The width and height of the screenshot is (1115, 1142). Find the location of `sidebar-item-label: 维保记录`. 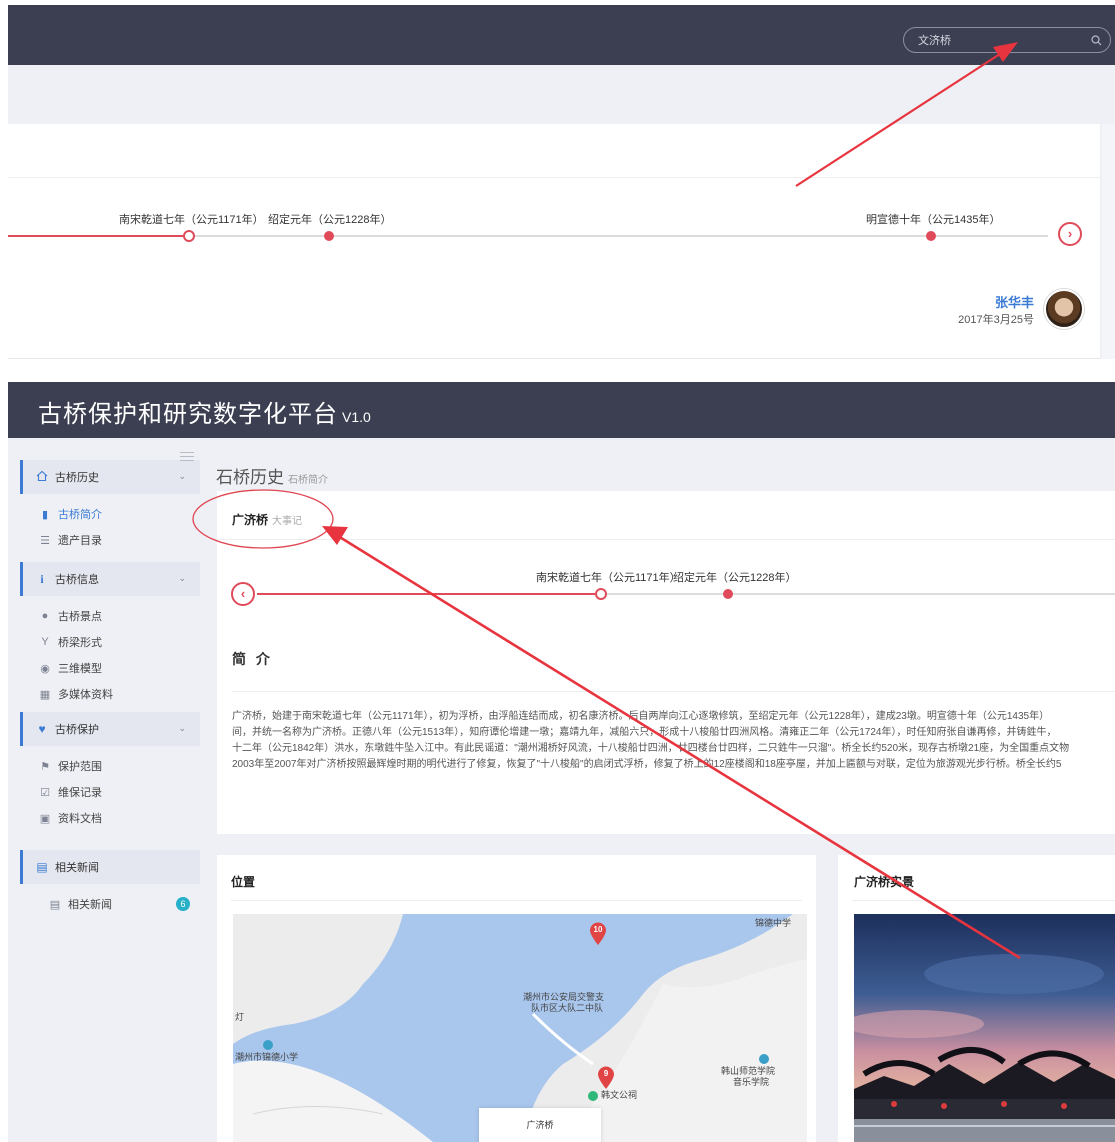

sidebar-item-label: 维保记录 is located at coordinates (80, 793).